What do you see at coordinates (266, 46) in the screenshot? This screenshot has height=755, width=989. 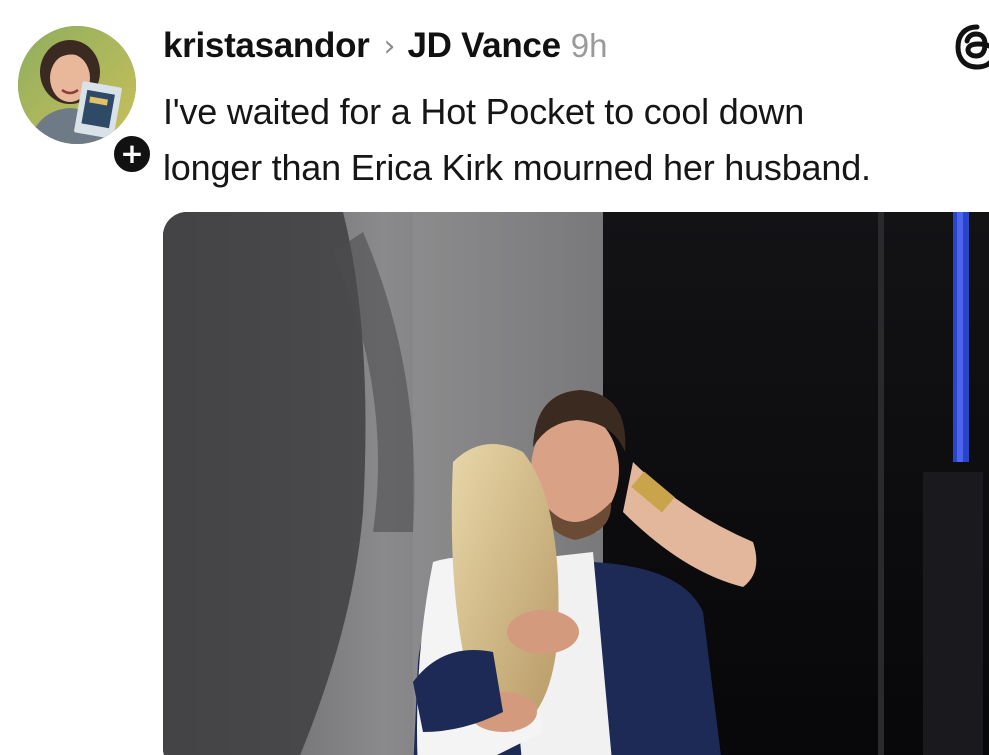 I see `author-username: kristasandor` at bounding box center [266, 46].